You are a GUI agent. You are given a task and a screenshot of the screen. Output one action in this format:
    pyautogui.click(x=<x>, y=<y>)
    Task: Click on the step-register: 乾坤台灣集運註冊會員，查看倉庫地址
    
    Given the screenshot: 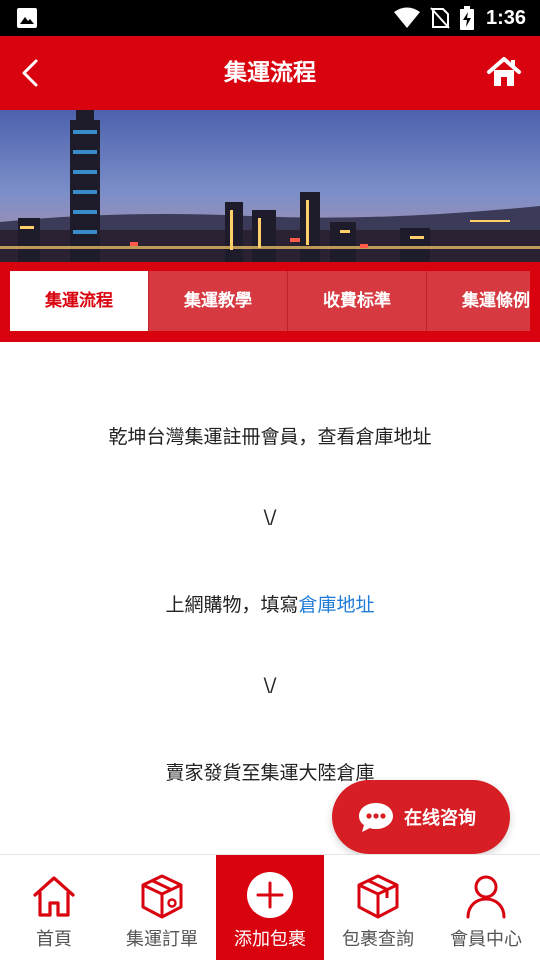 What is the action you would take?
    pyautogui.click(x=270, y=437)
    